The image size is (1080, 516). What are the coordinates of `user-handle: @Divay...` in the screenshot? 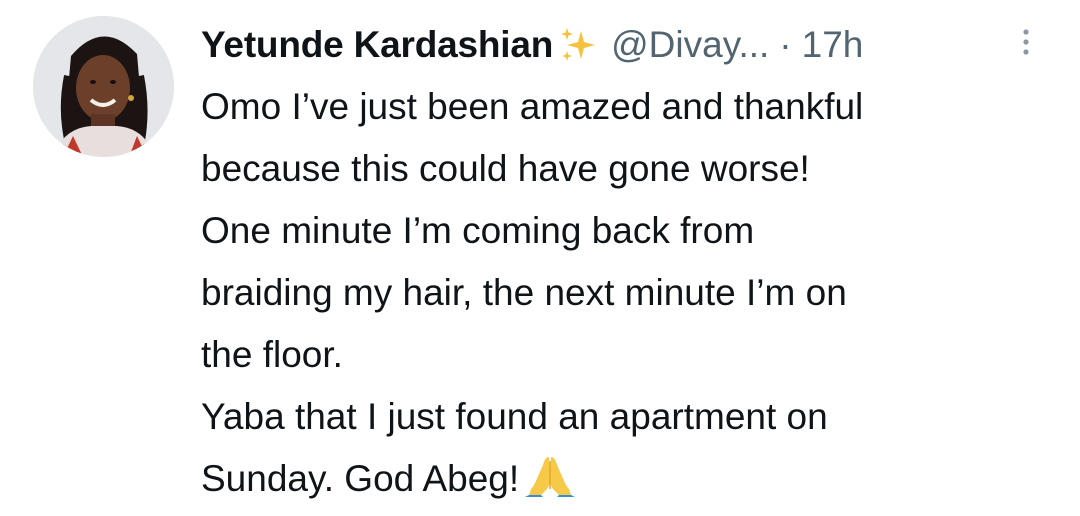 It's located at (690, 45).